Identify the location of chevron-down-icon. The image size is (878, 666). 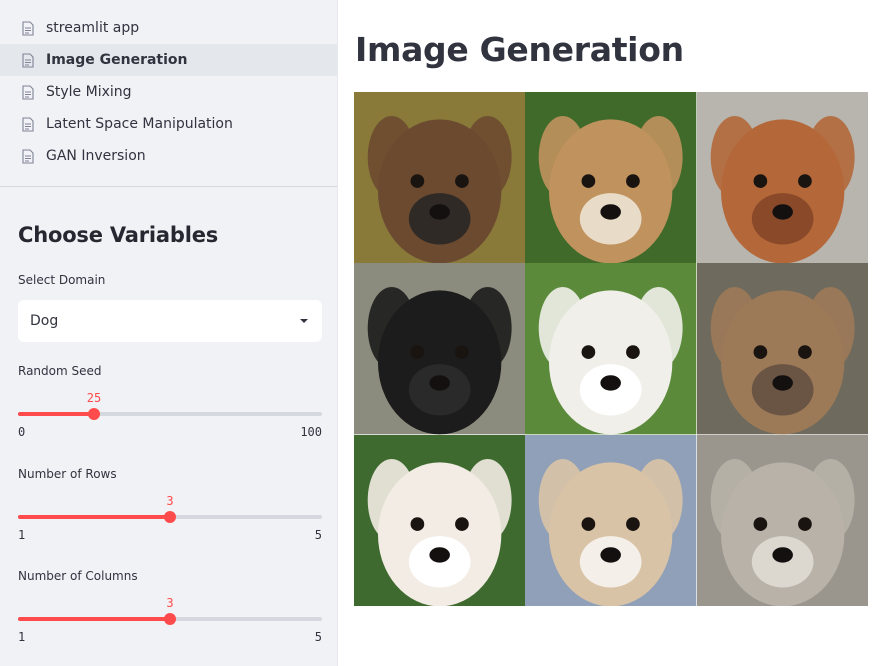
(304, 321).